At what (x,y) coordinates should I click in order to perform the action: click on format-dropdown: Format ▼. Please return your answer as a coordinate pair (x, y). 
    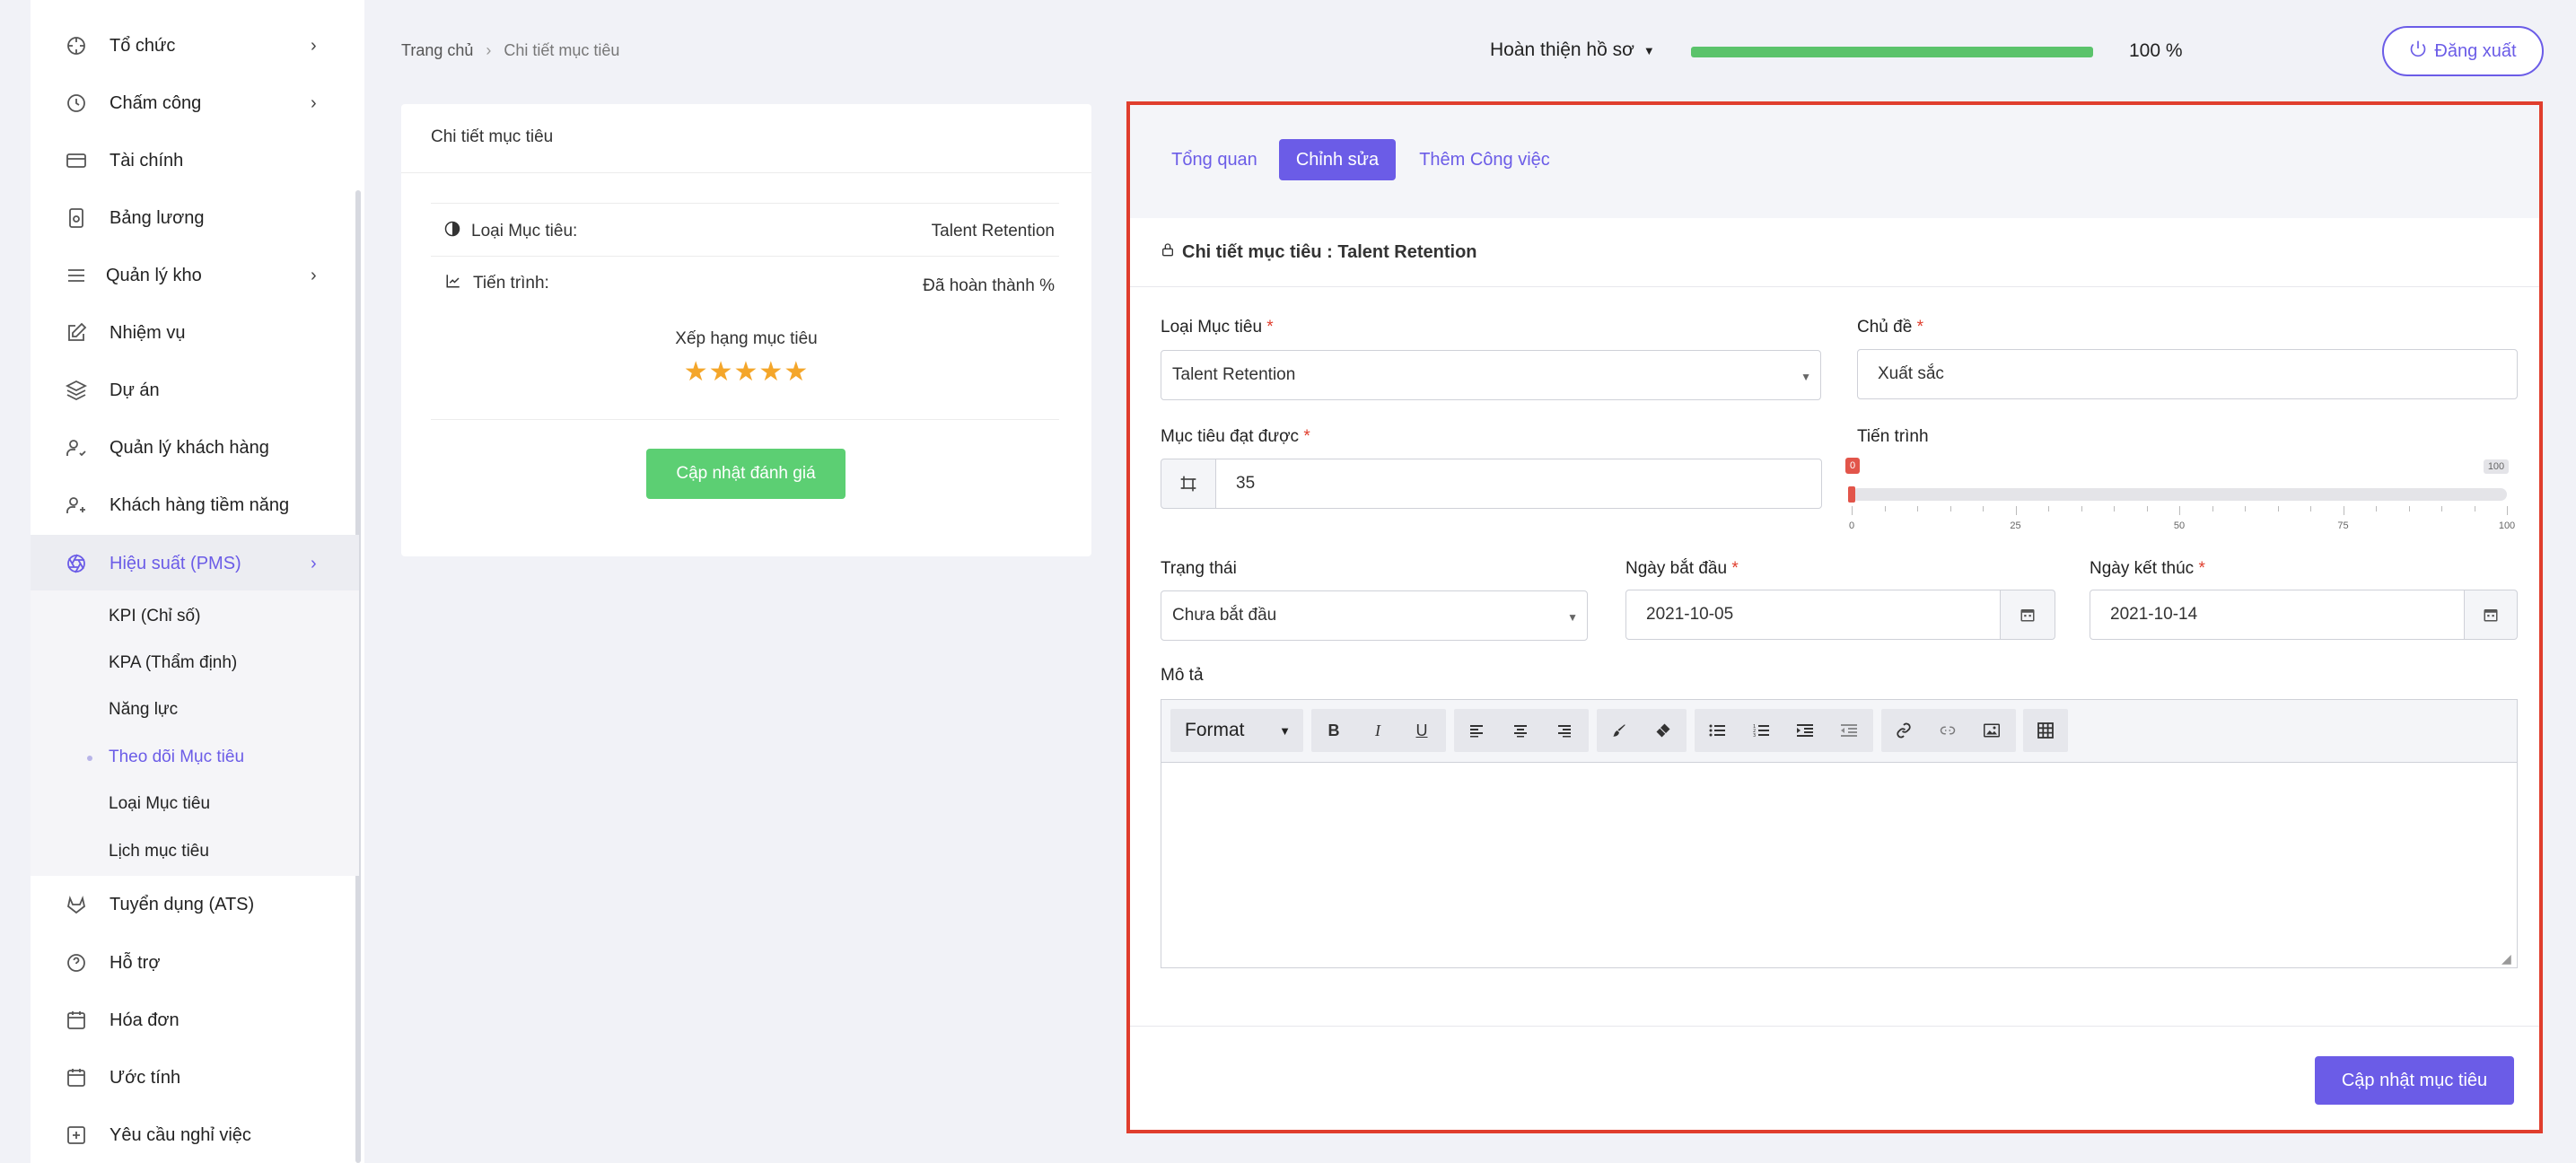
    Looking at the image, I should click on (1236, 730).